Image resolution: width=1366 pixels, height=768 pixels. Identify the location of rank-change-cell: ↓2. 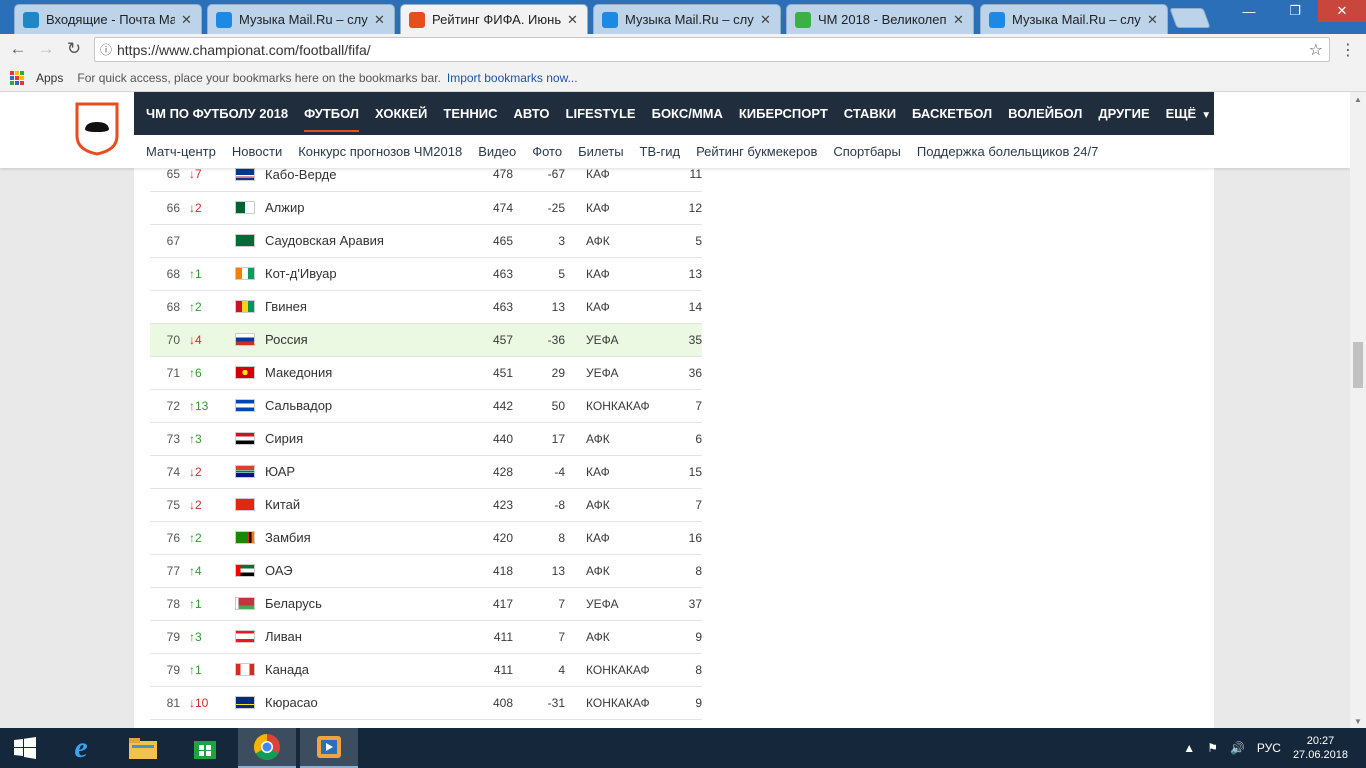
(207, 207).